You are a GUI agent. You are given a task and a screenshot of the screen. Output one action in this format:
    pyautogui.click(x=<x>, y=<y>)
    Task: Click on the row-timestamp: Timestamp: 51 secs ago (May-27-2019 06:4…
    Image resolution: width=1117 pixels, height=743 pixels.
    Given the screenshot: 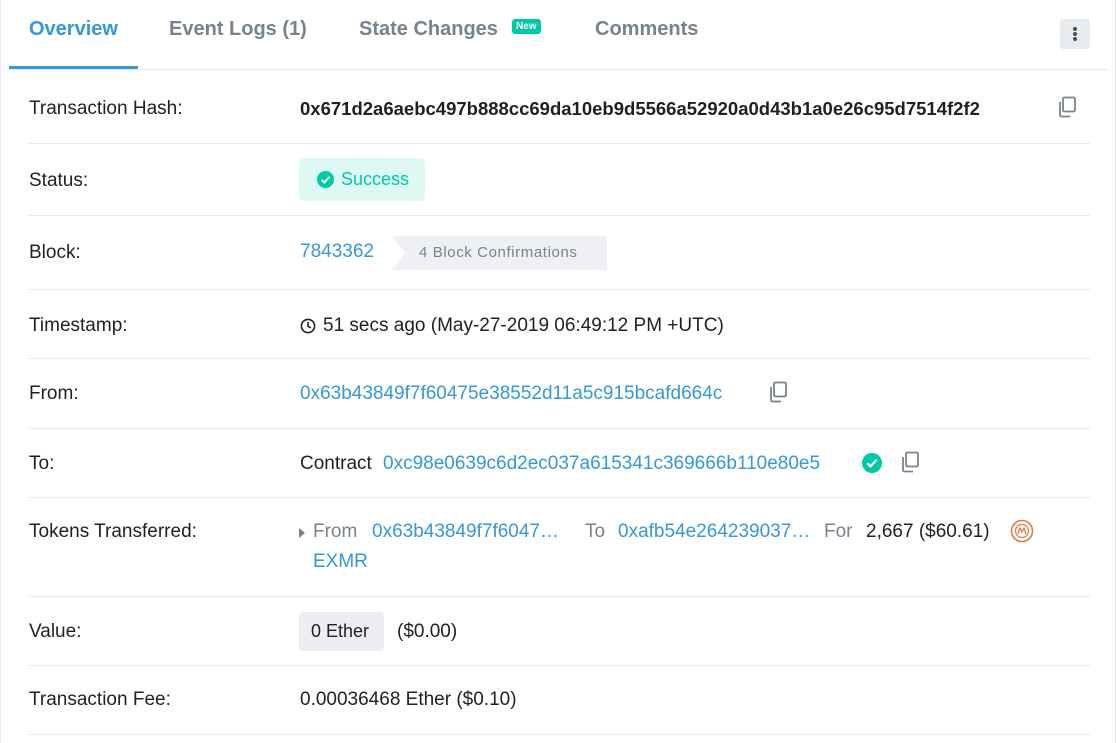 What is the action you would take?
    pyautogui.click(x=559, y=324)
    